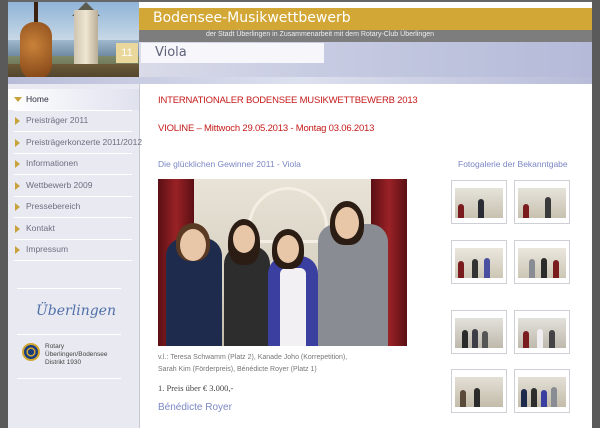 The image size is (600, 428). I want to click on sidebar-item-wettbewerb-2009: Wettbewerb 2009, so click(73, 185).